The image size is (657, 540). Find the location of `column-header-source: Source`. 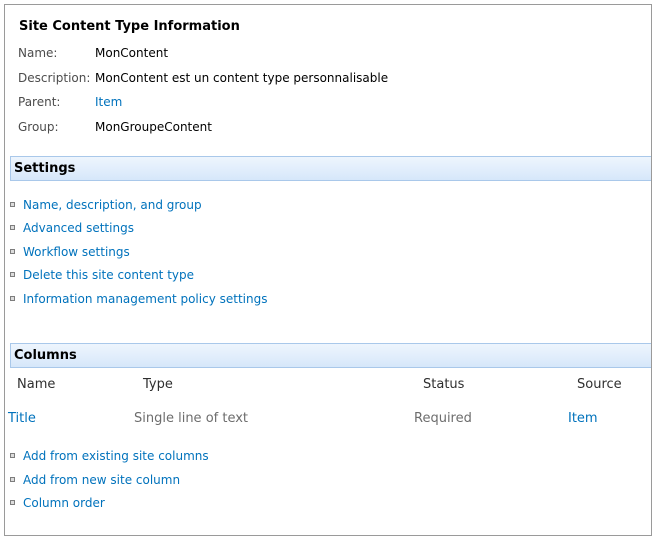

column-header-source: Source is located at coordinates (599, 384).